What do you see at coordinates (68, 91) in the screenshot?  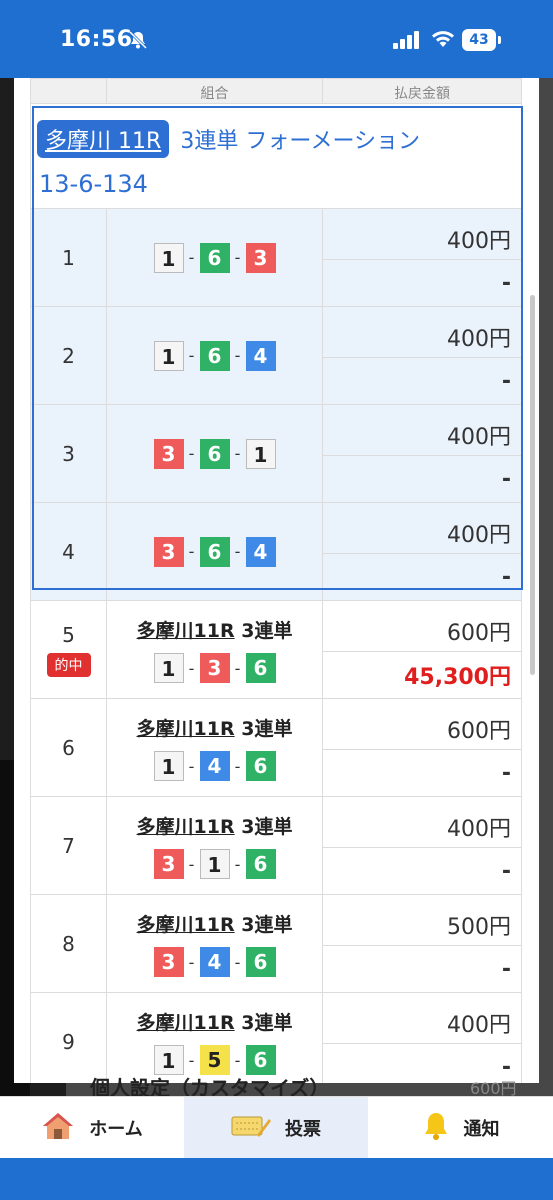 I see `header-no` at bounding box center [68, 91].